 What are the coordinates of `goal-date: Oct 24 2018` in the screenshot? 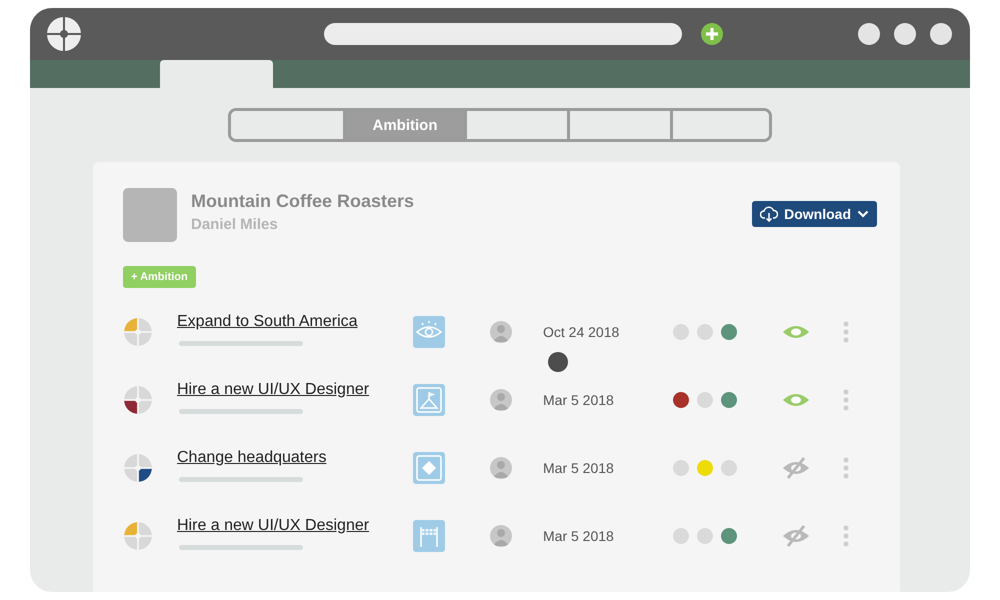 It's located at (581, 332).